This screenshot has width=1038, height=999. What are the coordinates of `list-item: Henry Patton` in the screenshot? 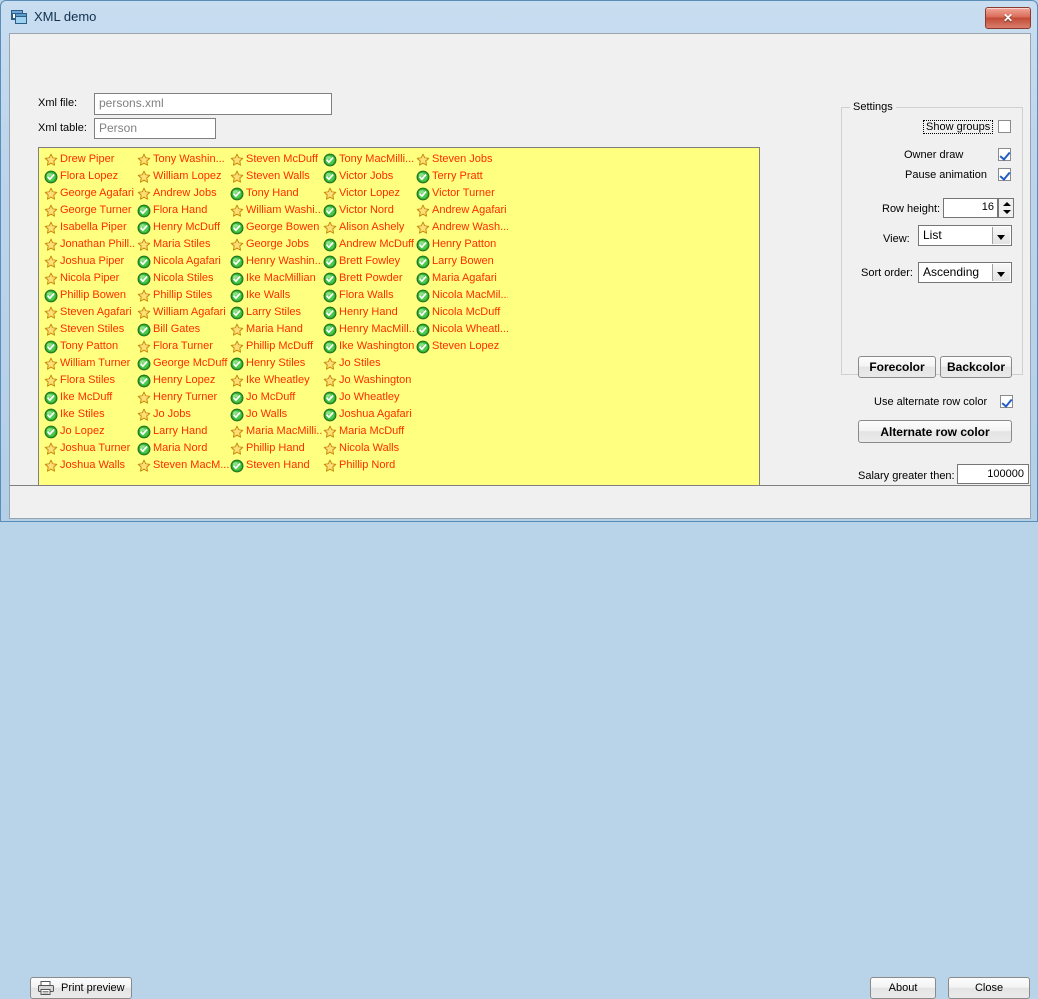 It's located at (461, 244).